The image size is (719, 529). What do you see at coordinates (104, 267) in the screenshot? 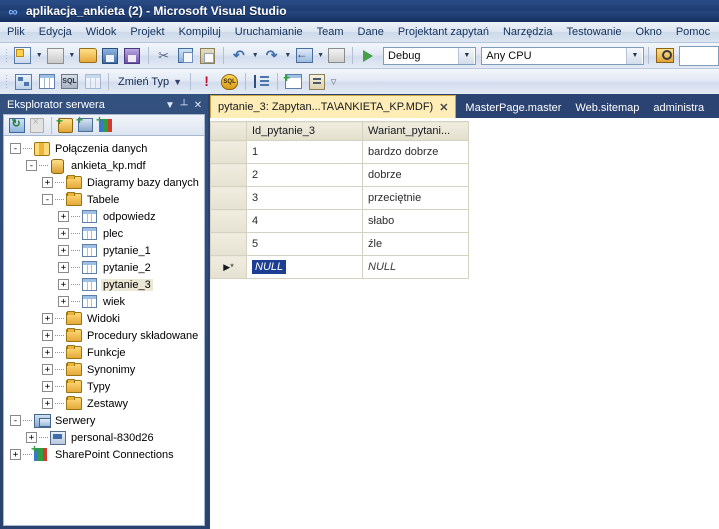
I see `tree-node-pytanie_2: + pytanie_2` at bounding box center [104, 267].